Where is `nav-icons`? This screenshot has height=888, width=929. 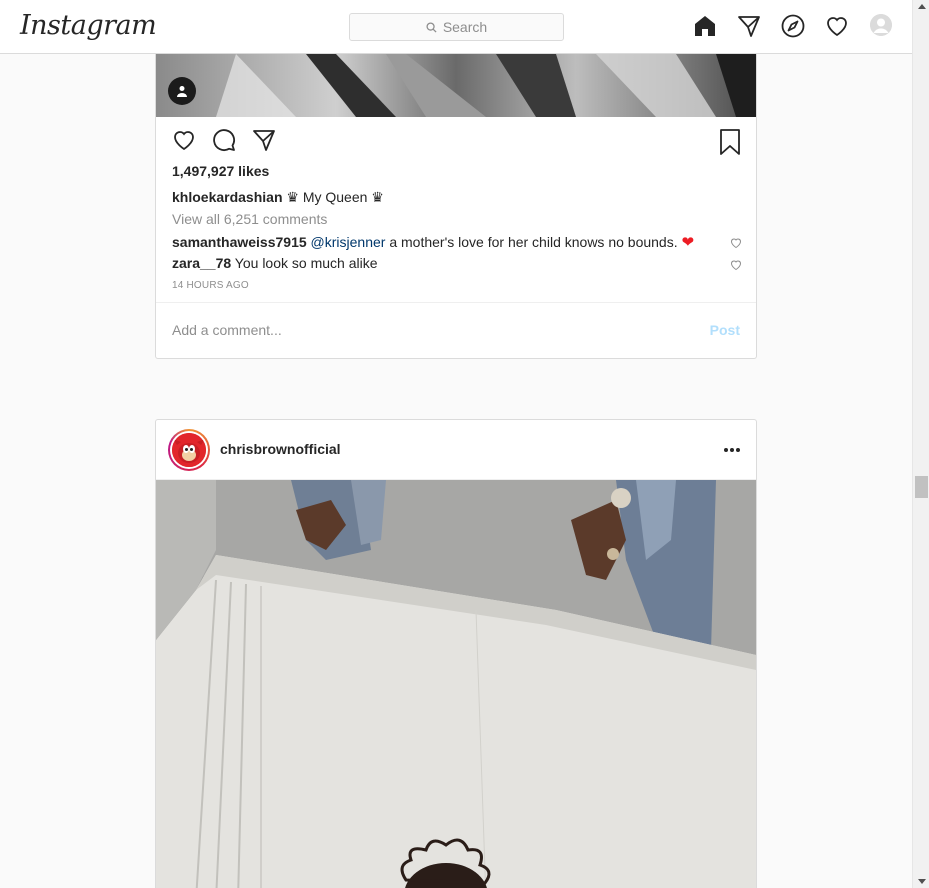
nav-icons is located at coordinates (792, 26).